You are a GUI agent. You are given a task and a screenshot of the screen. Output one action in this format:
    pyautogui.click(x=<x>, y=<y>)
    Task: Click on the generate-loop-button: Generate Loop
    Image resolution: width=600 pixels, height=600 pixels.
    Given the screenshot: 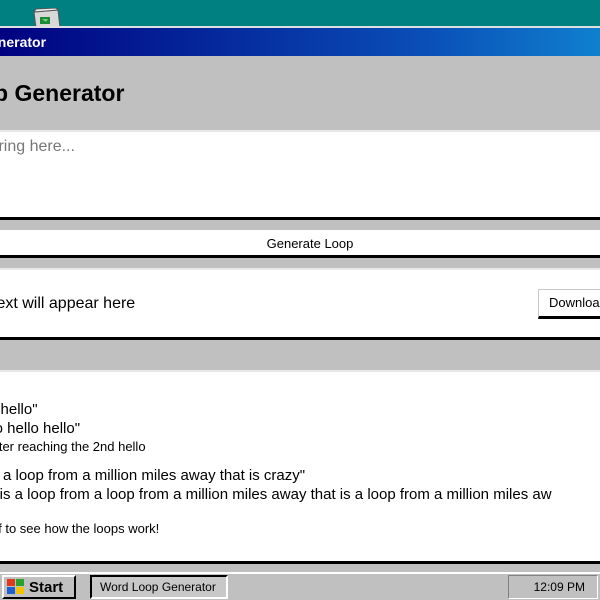 What is the action you would take?
    pyautogui.click(x=300, y=244)
    